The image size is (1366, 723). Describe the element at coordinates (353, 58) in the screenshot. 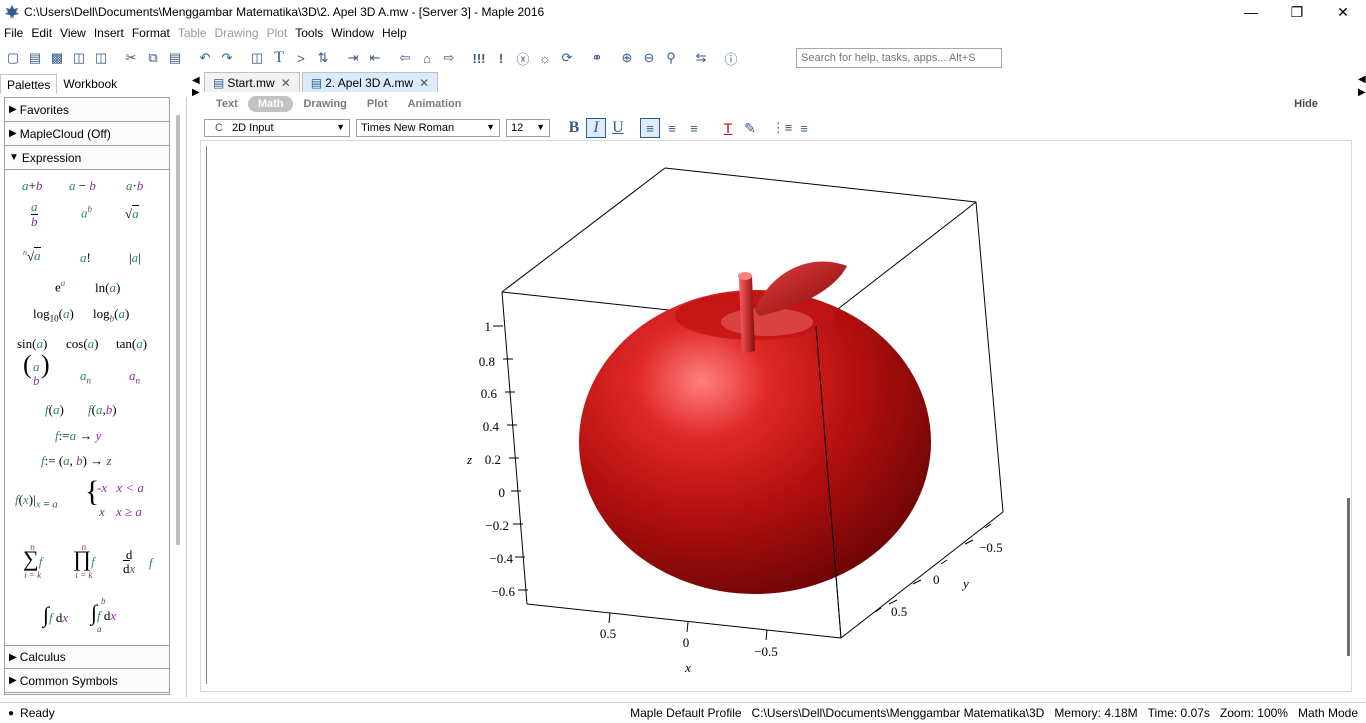

I see `indent-icon: ⇥` at that location.